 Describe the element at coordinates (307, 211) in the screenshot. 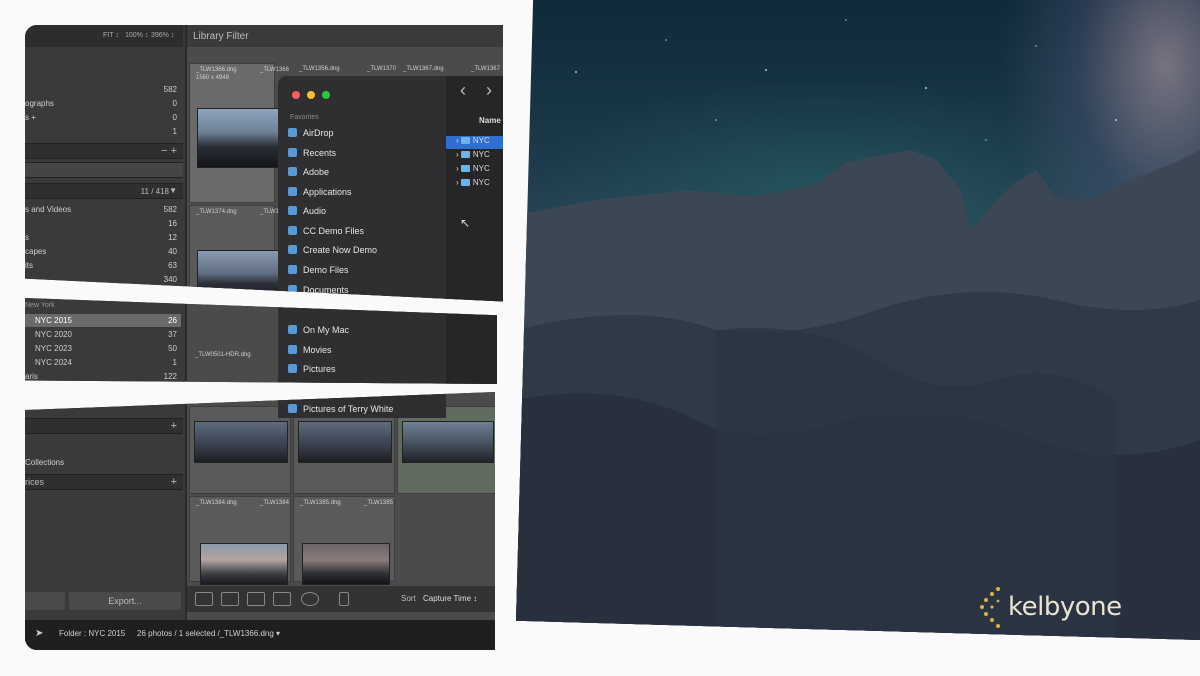

I see `finder-item-audio: Audio` at that location.